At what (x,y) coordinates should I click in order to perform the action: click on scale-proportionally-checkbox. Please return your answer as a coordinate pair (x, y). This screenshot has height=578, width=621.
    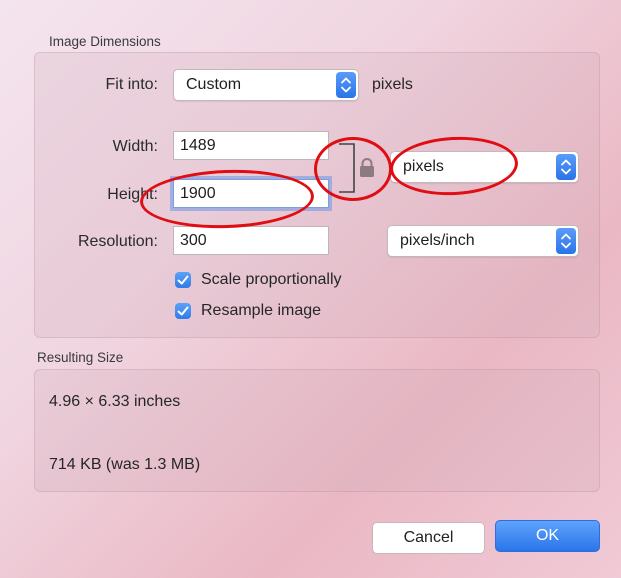
    Looking at the image, I should click on (183, 280).